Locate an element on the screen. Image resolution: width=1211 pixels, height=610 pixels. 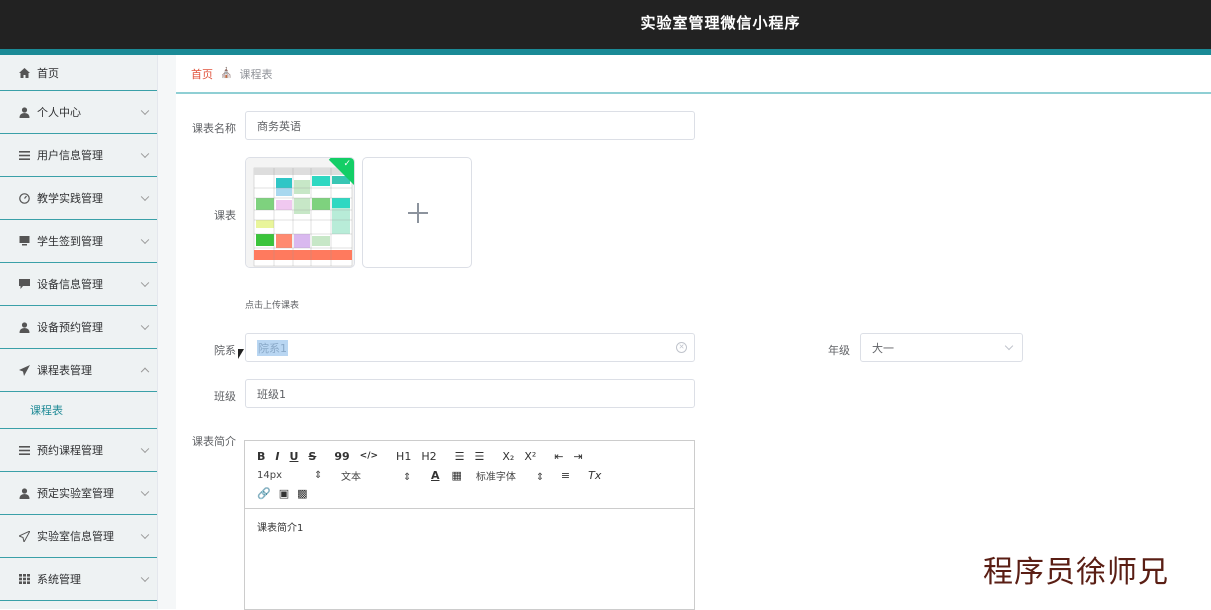
schedule-label: 课表 is located at coordinates (225, 215).